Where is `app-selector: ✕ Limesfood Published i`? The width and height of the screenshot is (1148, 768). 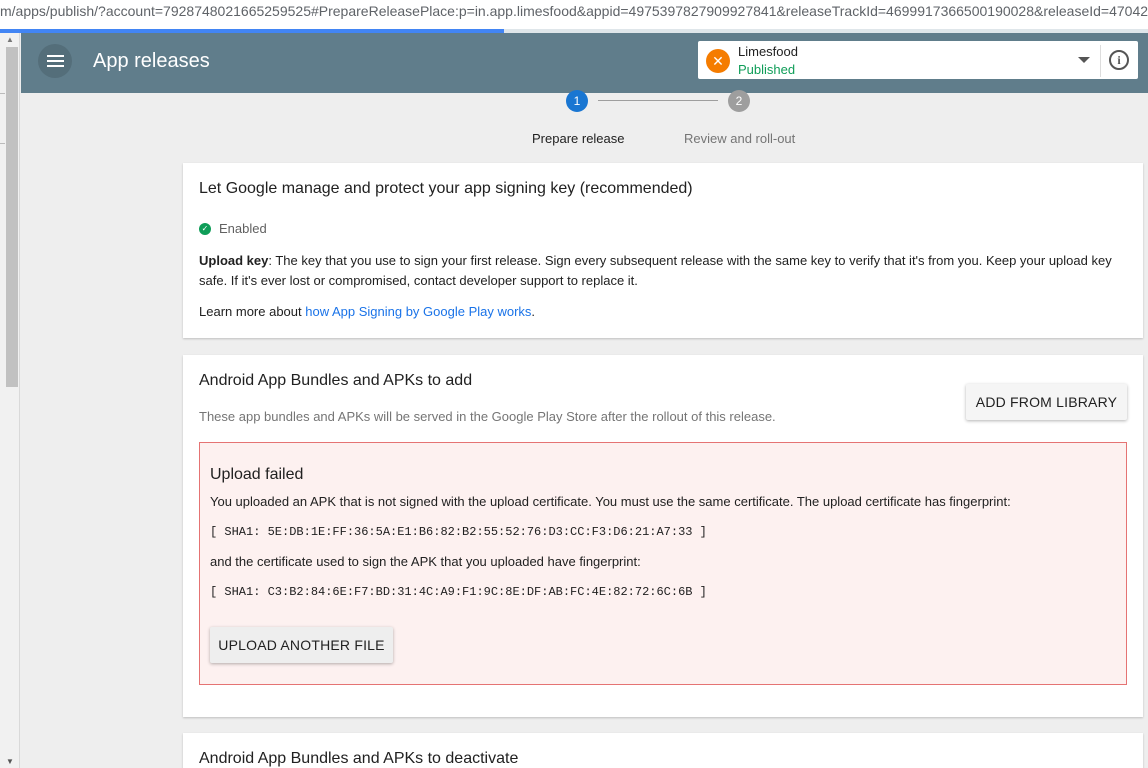
app-selector: ✕ Limesfood Published i is located at coordinates (918, 60).